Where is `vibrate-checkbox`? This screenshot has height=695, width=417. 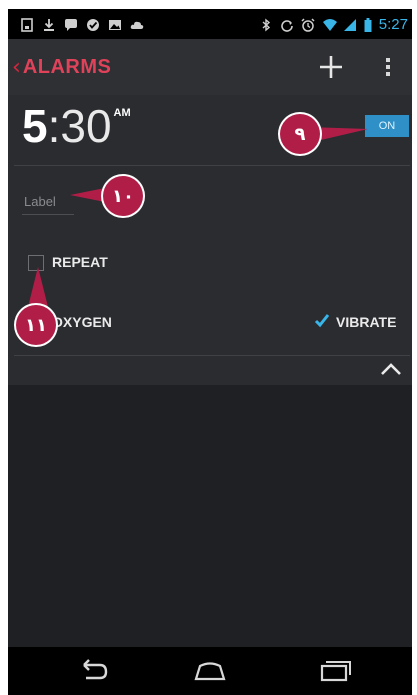 vibrate-checkbox is located at coordinates (322, 321).